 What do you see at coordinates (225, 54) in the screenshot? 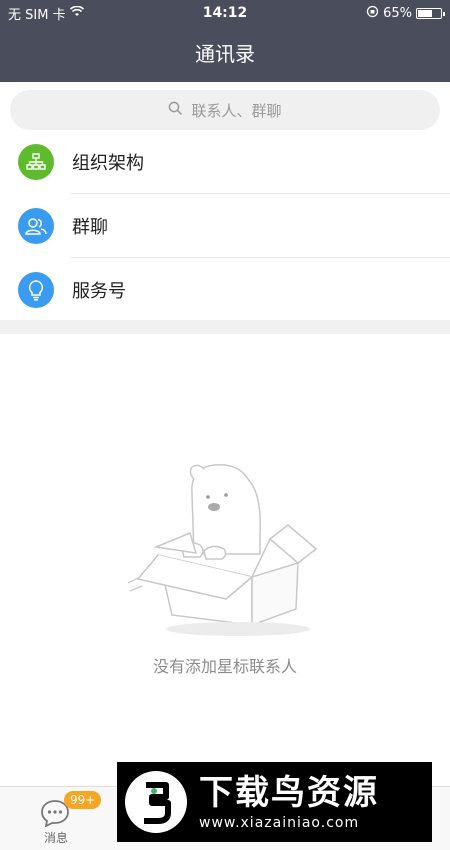
I see `page-title: 通讯录` at bounding box center [225, 54].